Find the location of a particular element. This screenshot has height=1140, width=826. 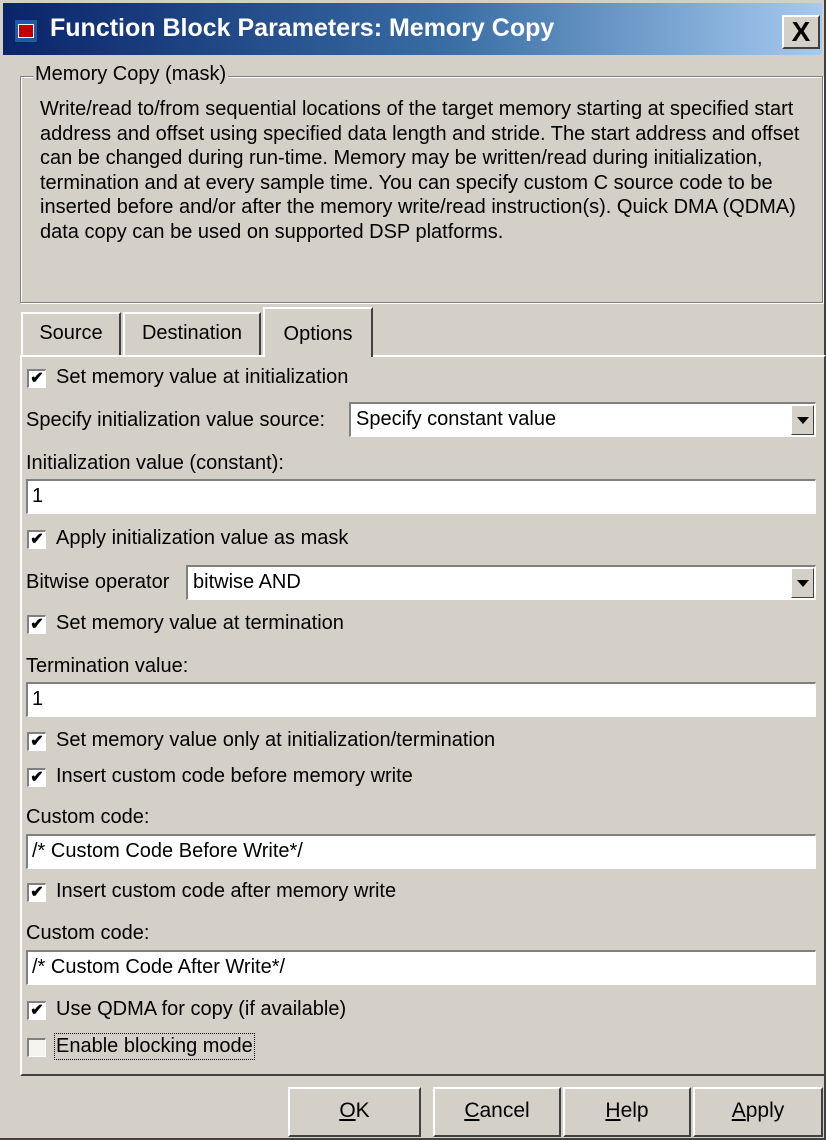

title-bar: Function Block Parameters: Memory Copy X is located at coordinates (412, 29).